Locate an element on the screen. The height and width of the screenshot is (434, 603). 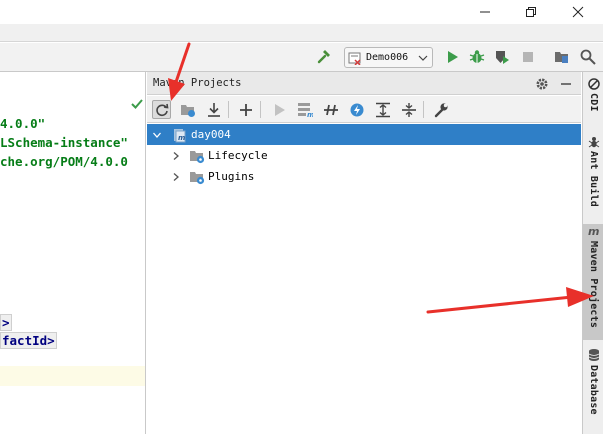
search-icon is located at coordinates (588, 57).